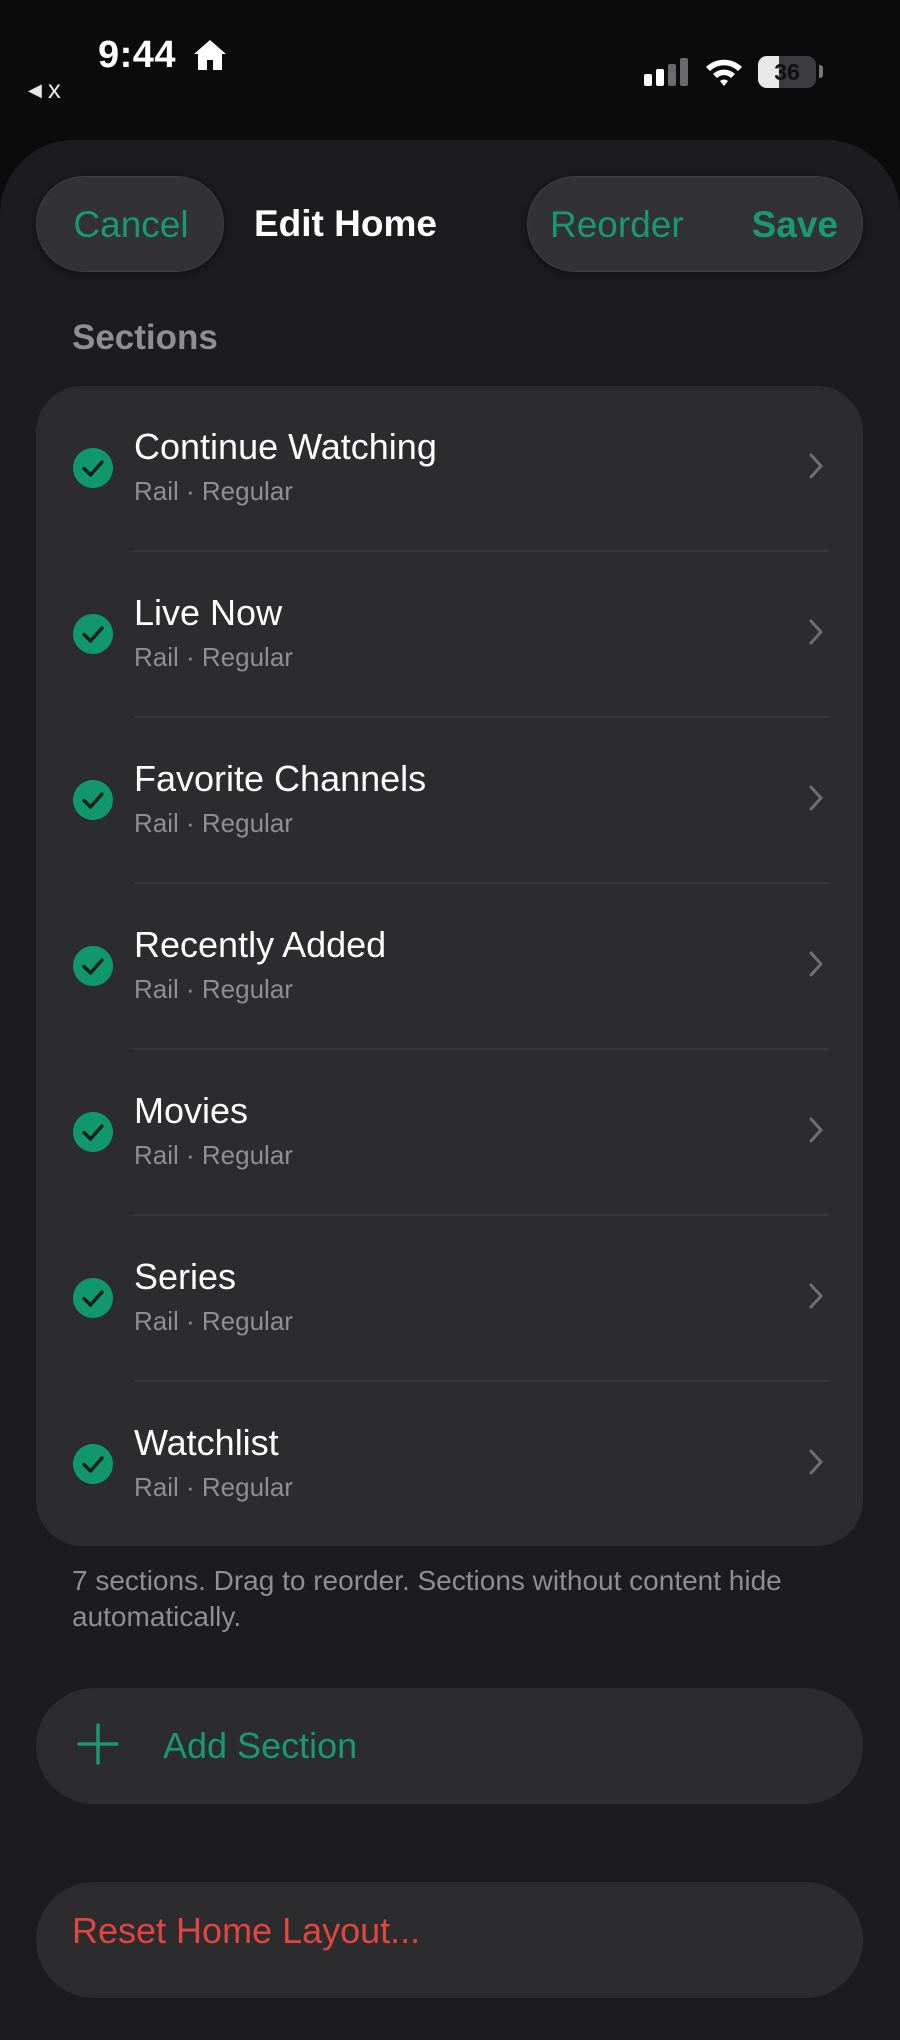 The height and width of the screenshot is (2040, 900). I want to click on reorder-button: Reorder, so click(617, 225).